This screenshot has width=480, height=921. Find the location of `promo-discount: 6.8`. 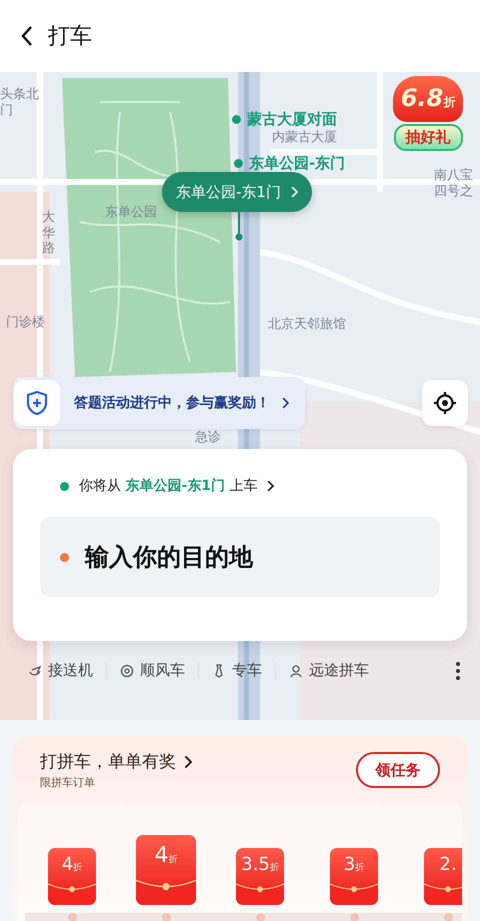

promo-discount: 6.8 is located at coordinates (422, 98).